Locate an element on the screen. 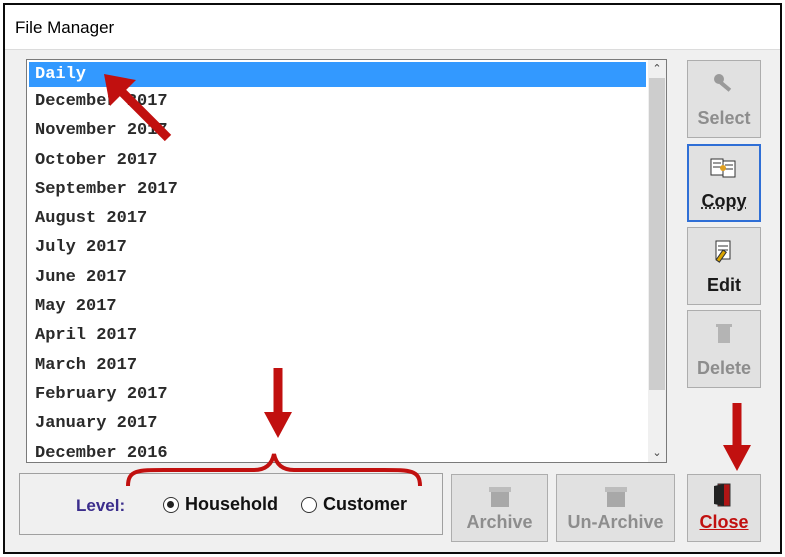 Image resolution: width=785 pixels, height=557 pixels. scroll-thumb is located at coordinates (657, 234).